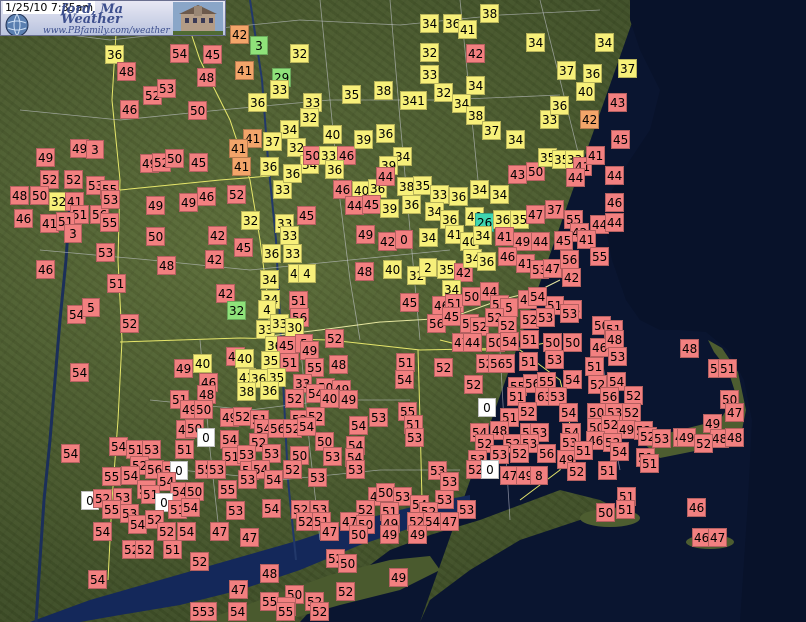  I want to click on globe-icon, so click(17, 24).